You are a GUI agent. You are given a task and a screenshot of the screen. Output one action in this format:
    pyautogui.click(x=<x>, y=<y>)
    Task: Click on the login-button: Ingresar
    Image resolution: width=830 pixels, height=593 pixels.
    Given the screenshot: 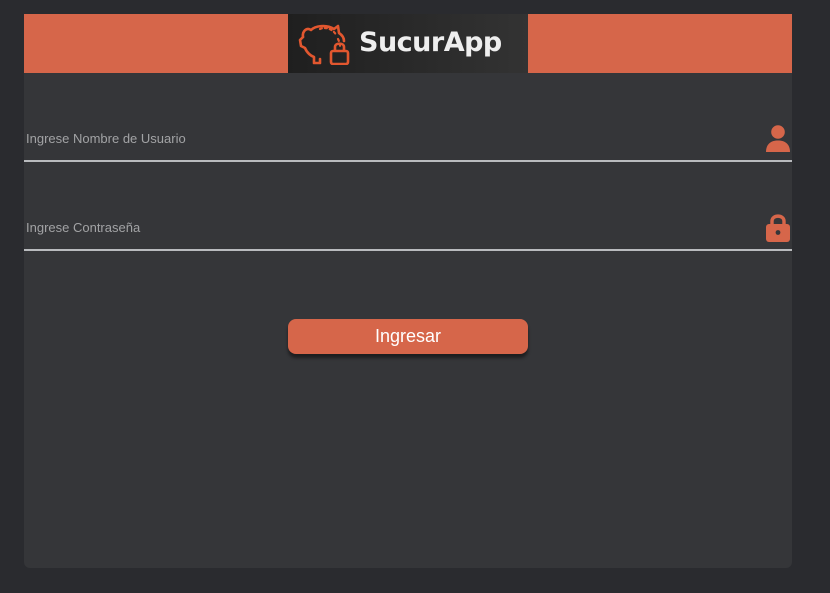 What is the action you would take?
    pyautogui.click(x=408, y=336)
    